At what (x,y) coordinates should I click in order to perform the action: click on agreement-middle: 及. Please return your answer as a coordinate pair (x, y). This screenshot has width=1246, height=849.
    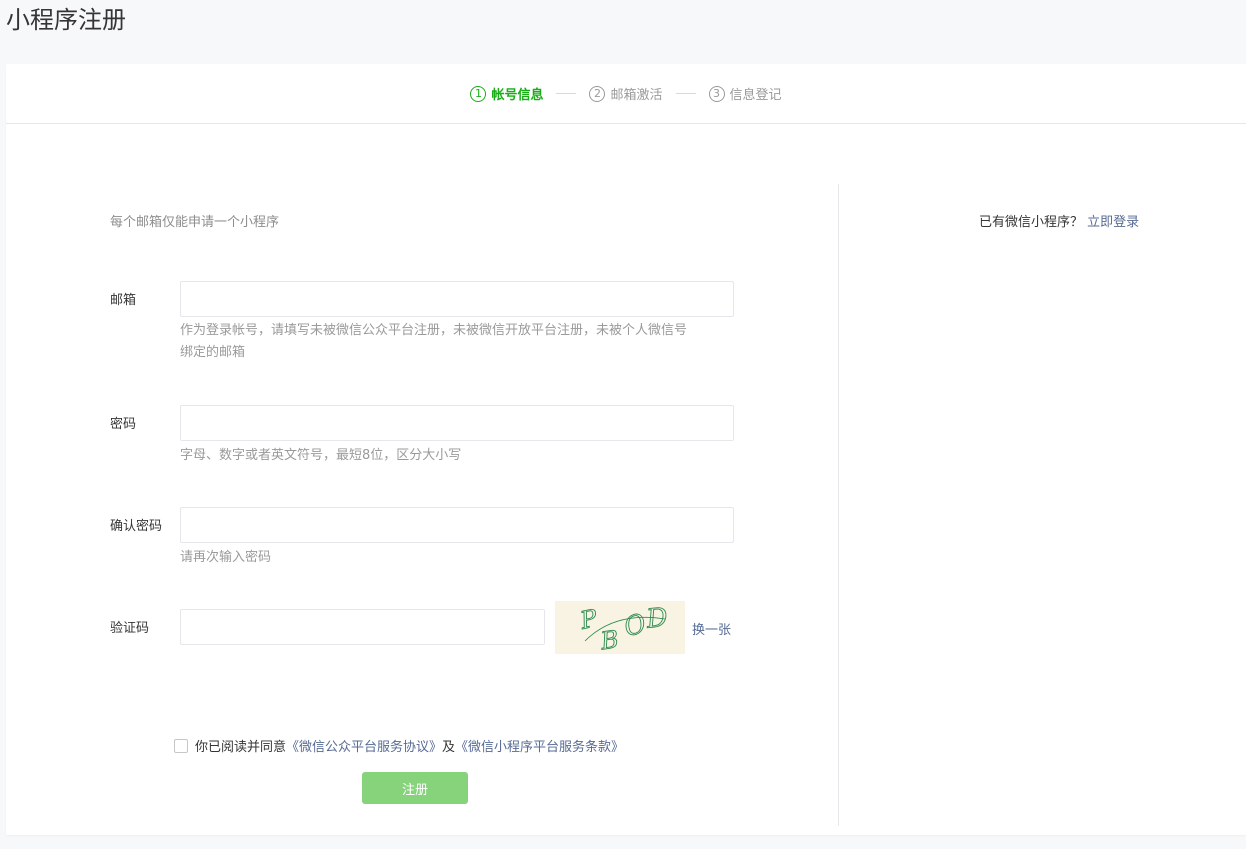
    Looking at the image, I should click on (449, 747).